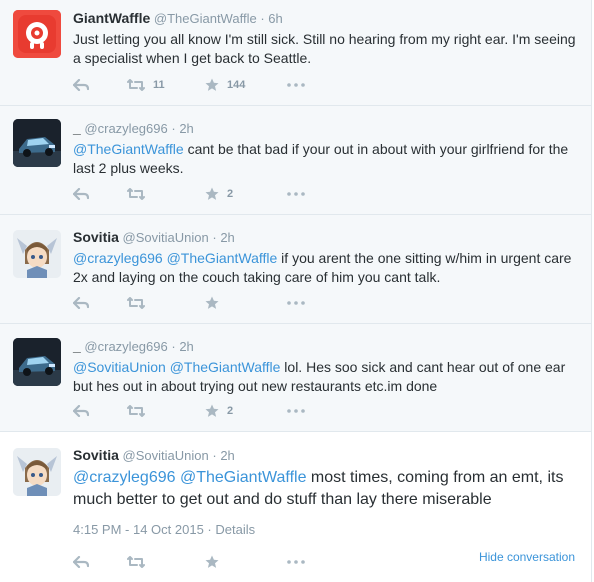 Image resolution: width=594 pixels, height=582 pixels. Describe the element at coordinates (205, 18) in the screenshot. I see `author-handle: @TheGiantWaffle` at that location.